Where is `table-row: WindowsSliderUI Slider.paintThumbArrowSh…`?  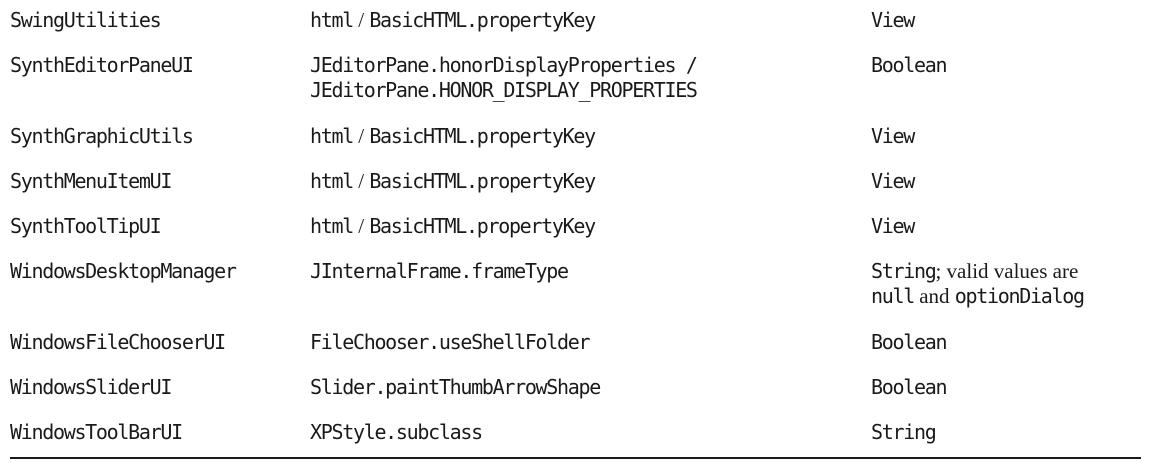
table-row: WindowsSliderUI Slider.paintThumbArrowSh… is located at coordinates (575, 389).